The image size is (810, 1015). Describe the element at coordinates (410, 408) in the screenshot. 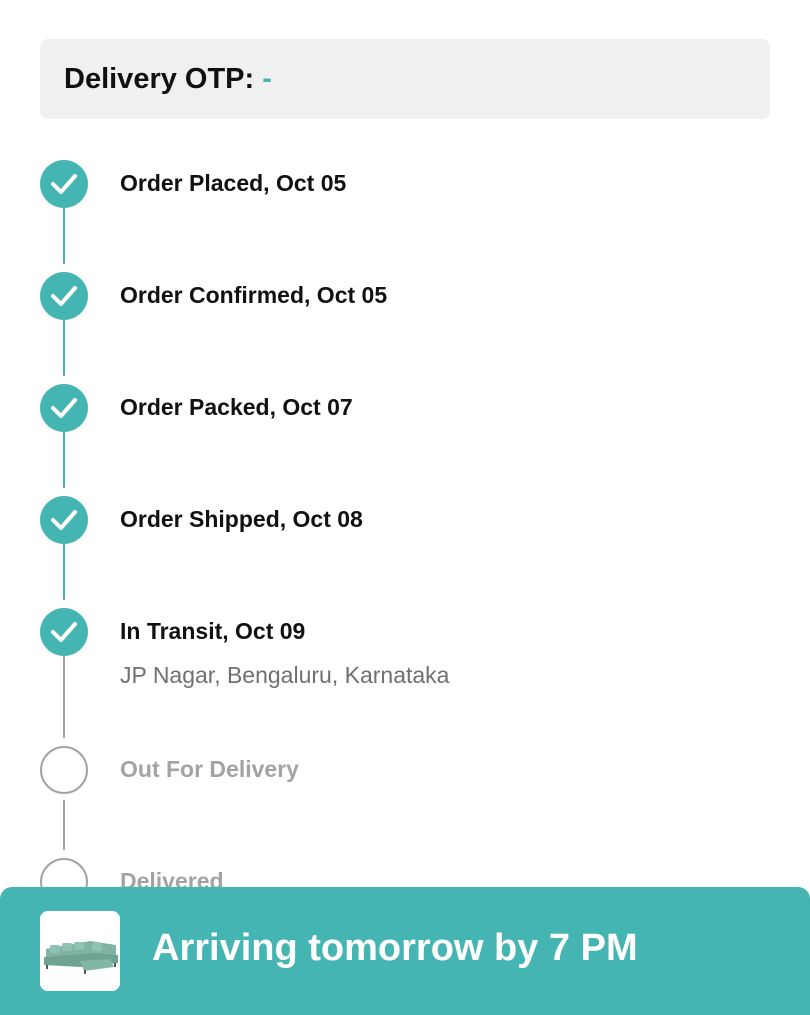

I see `timeline-step-order-packed: Order Packed, Oct 07` at that location.